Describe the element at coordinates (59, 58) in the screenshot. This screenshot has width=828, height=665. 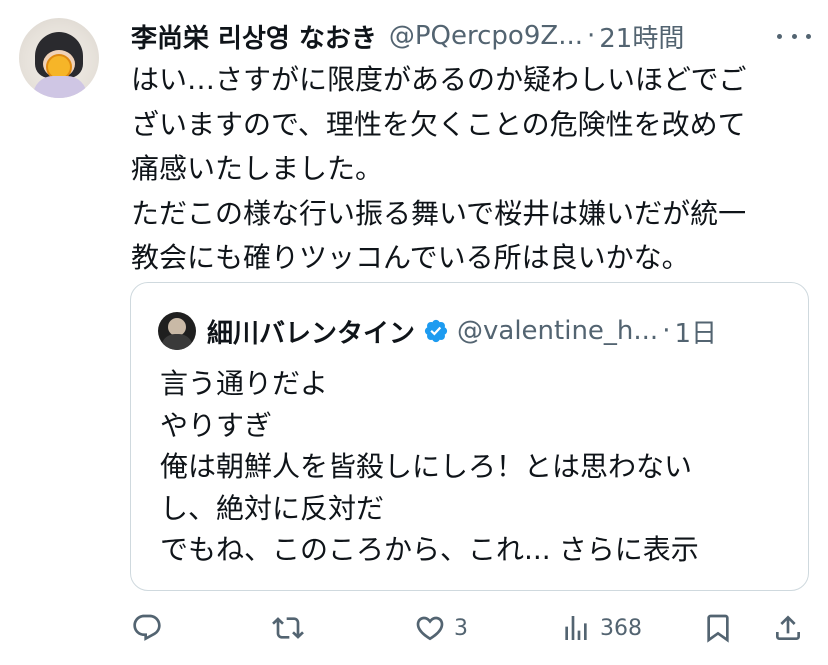
I see `author-avatar` at that location.